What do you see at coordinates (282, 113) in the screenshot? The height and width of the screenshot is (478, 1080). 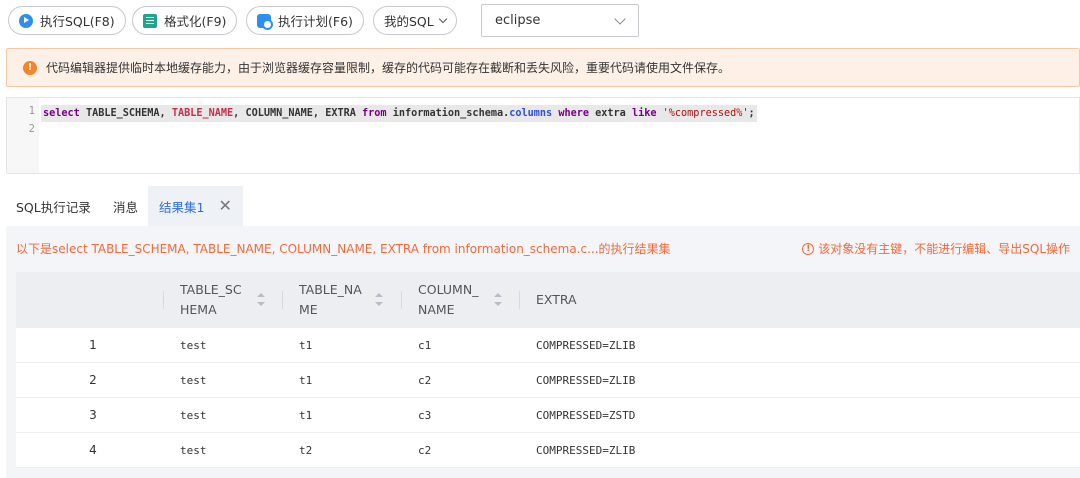 I see `ident-column-name: COLUMN_NAME,` at bounding box center [282, 113].